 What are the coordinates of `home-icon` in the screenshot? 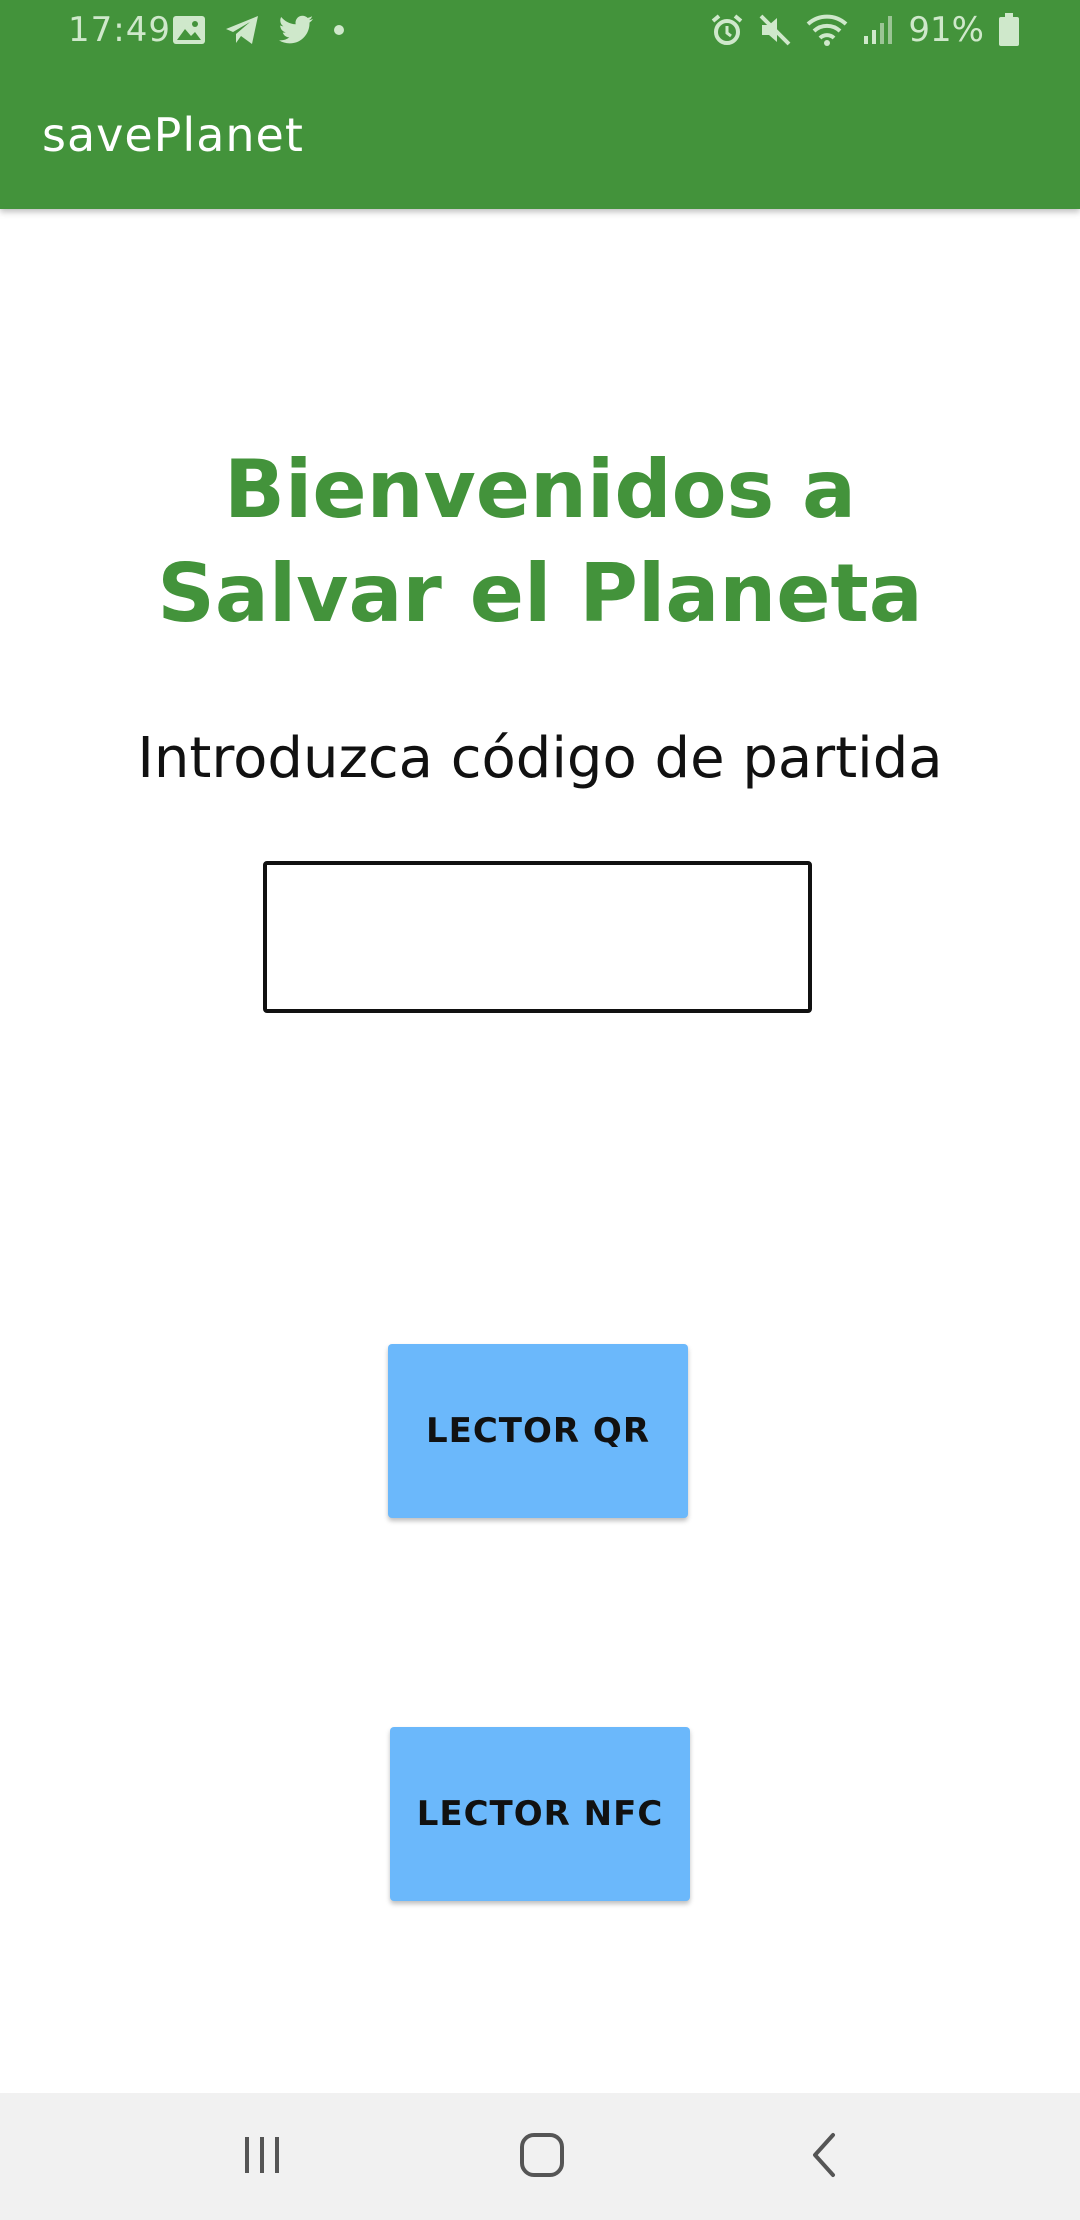 It's located at (542, 2157).